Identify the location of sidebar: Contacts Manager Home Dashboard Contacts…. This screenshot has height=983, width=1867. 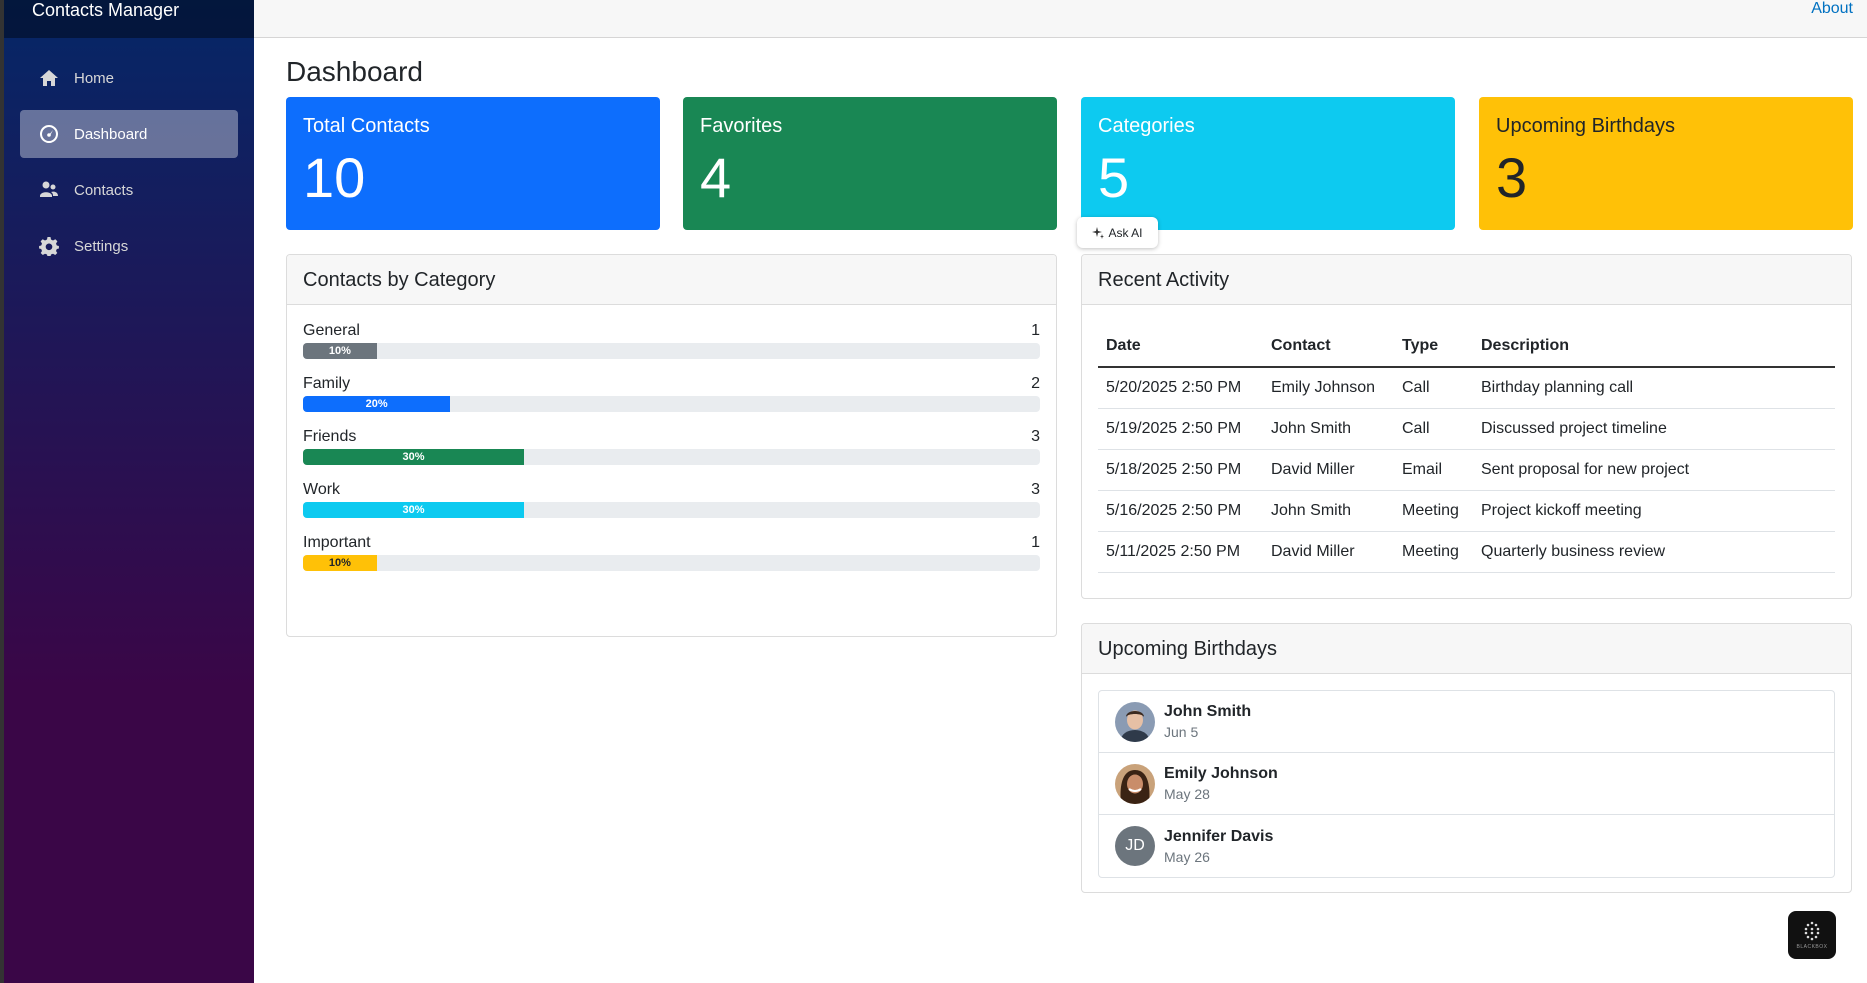
(127, 491).